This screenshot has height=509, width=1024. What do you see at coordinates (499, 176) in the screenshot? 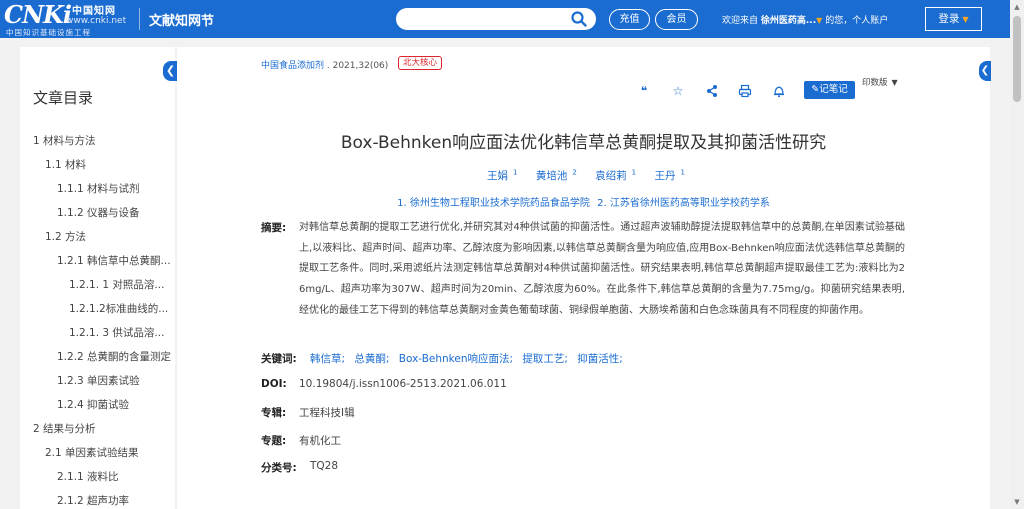
I see `author-link: 王娟 1` at bounding box center [499, 176].